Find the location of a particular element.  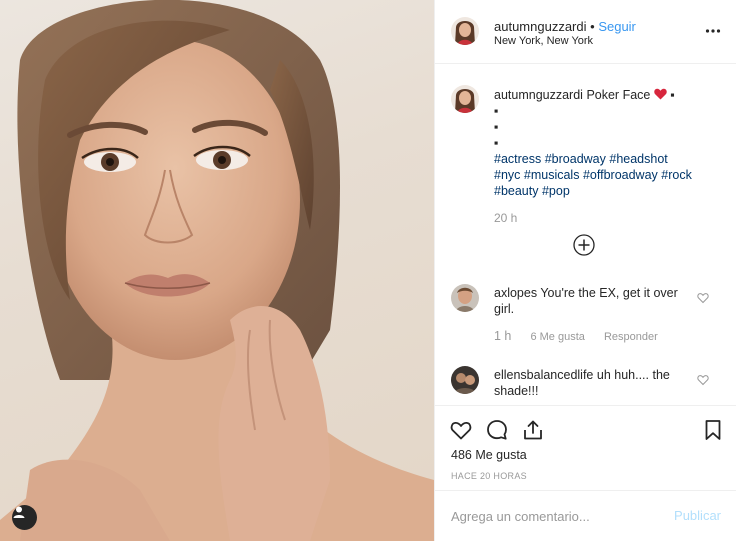

posted-time: HACE 20 HORAS is located at coordinates (489, 476).